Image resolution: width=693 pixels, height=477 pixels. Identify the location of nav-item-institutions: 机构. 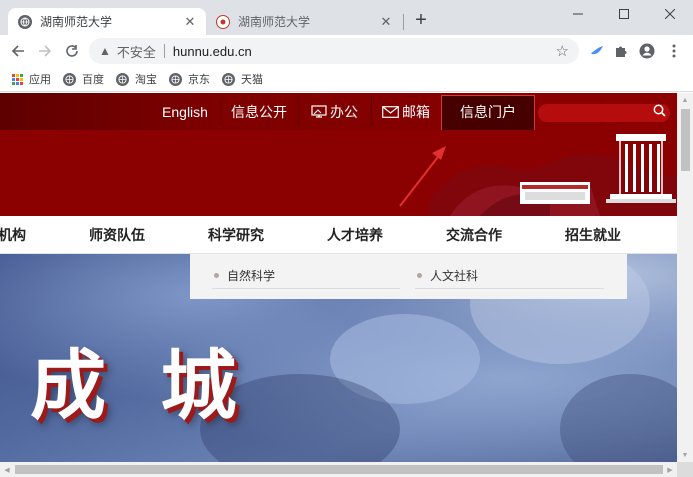
(13, 235).